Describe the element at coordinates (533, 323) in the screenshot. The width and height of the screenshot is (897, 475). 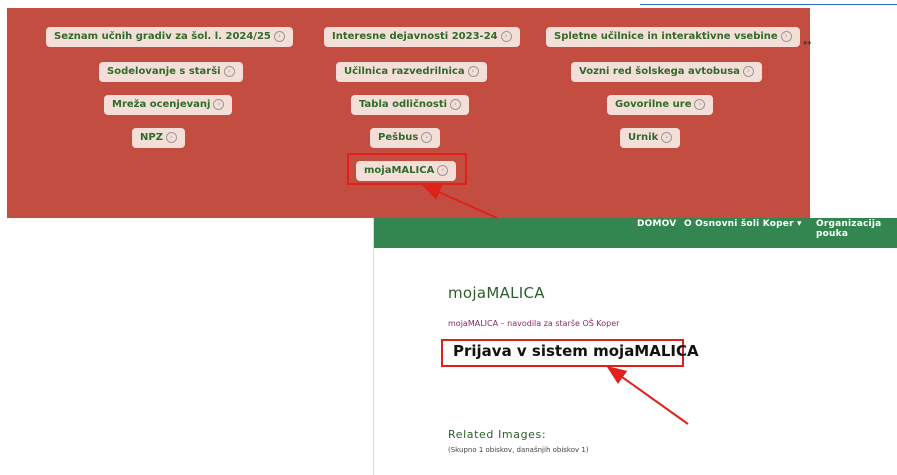
I see `breadcrumb-link: mojaMALICA – navodila za starše OŠ Koper` at that location.